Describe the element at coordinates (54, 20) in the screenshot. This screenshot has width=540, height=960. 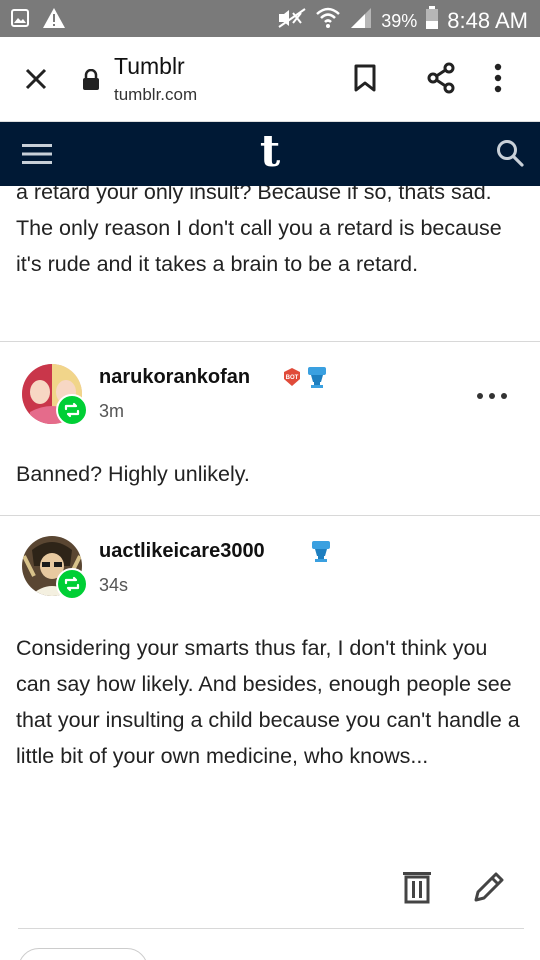
I see `warning-icon` at that location.